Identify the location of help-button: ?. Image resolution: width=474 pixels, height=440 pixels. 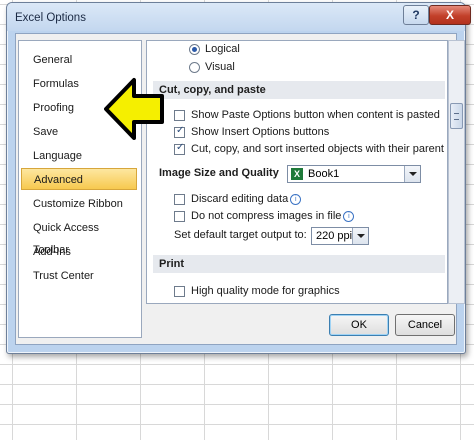
(416, 15).